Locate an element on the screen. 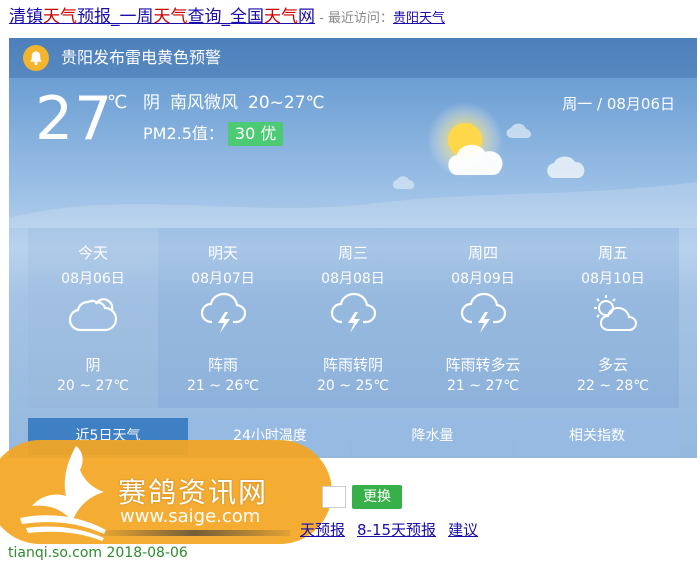  result-title-link: 清镇天气预报_一周天气查询_全国天气网 is located at coordinates (162, 17).